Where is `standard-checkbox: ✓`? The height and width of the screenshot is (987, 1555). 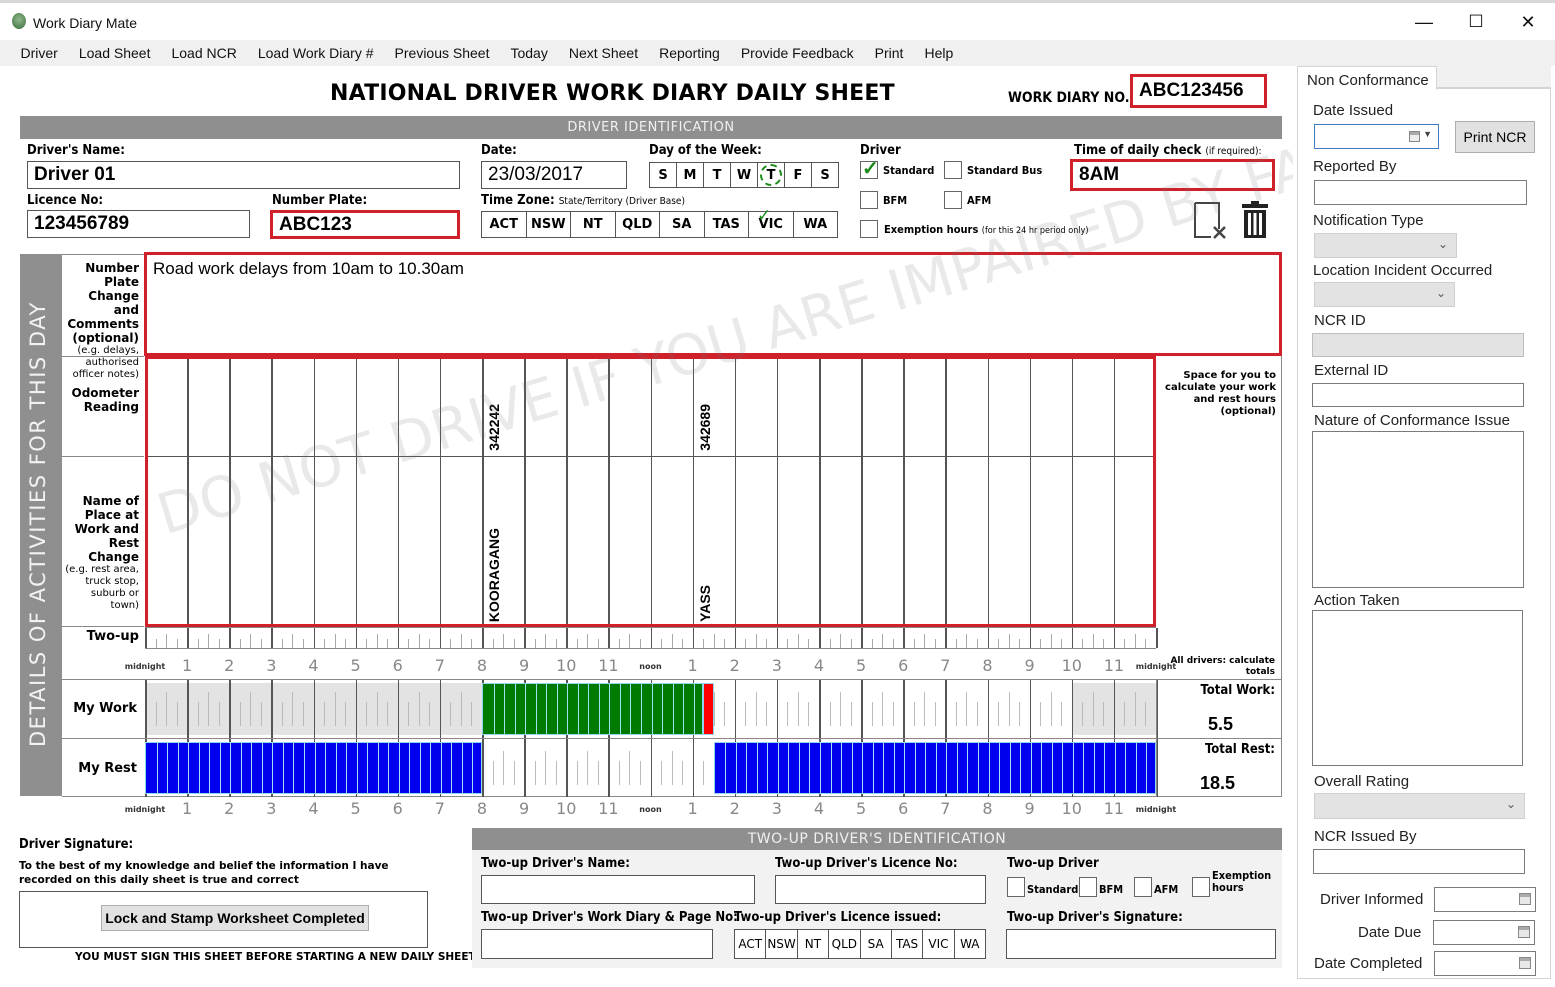
standard-checkbox: ✓ is located at coordinates (869, 169).